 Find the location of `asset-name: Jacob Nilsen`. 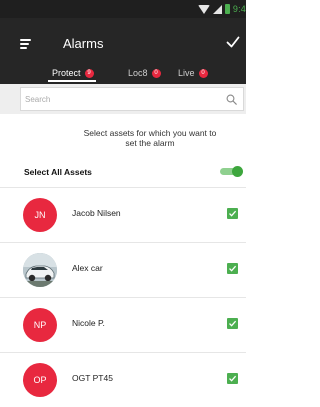

asset-name: Jacob Nilsen is located at coordinates (96, 213).